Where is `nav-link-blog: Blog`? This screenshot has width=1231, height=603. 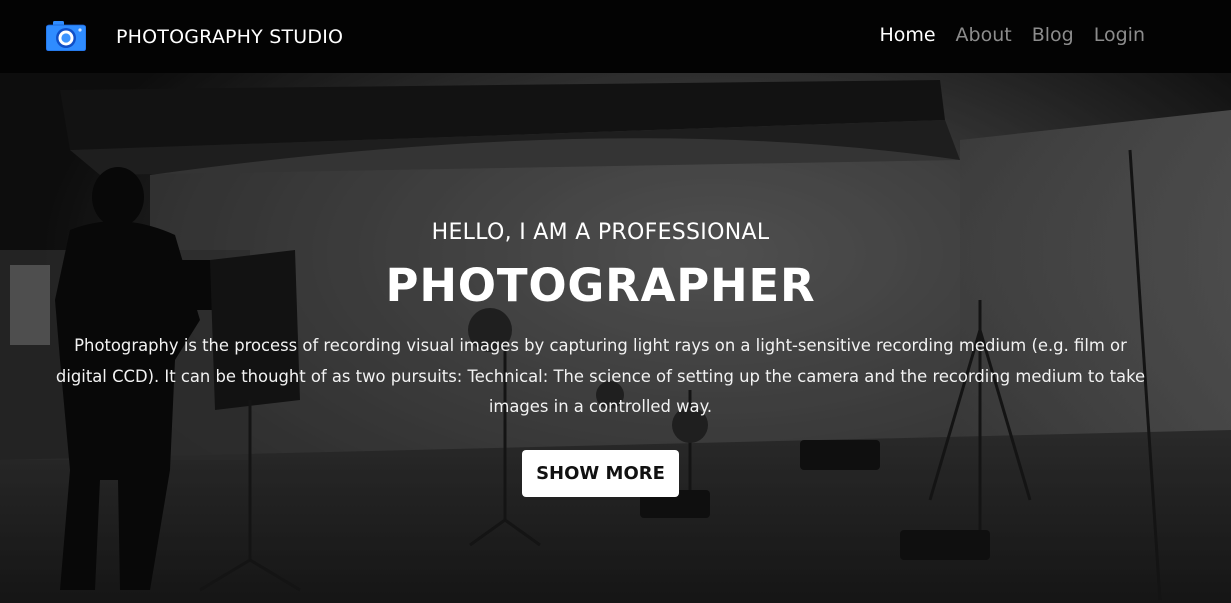
nav-link-blog: Blog is located at coordinates (1053, 35).